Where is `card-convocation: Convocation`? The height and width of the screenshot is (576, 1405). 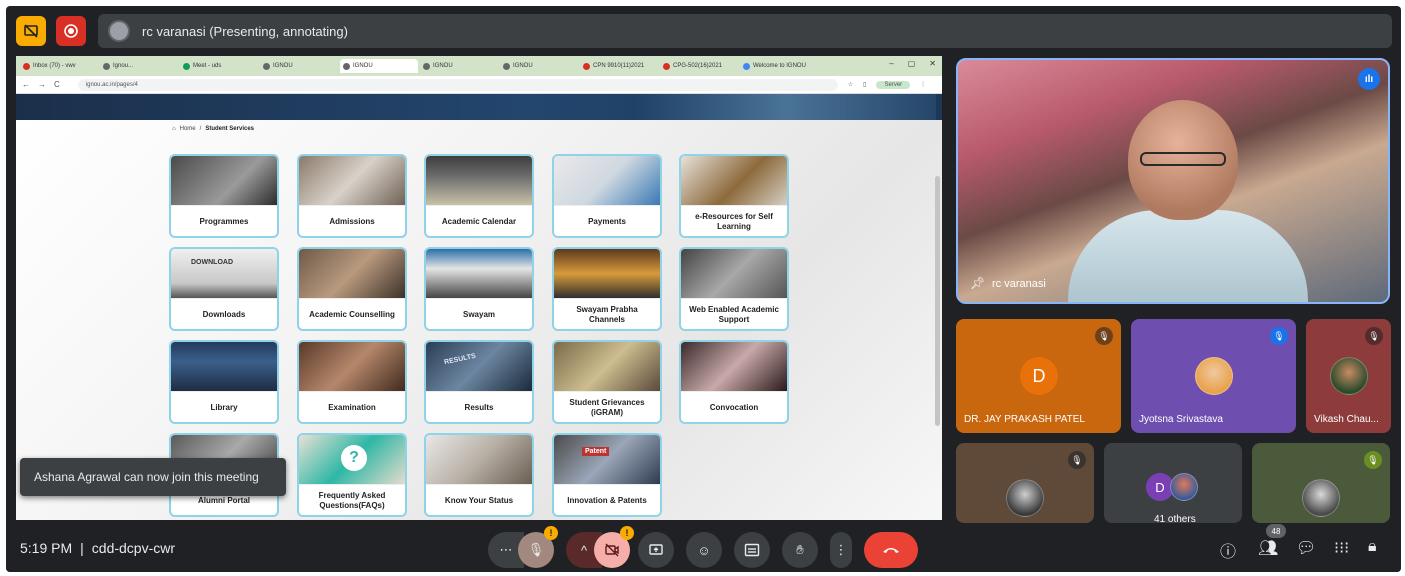
card-convocation: Convocation is located at coordinates (734, 382).